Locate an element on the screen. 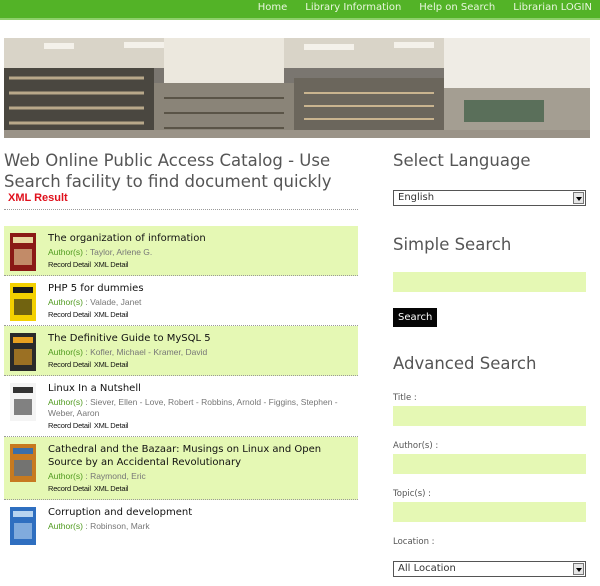  language-select-value: English is located at coordinates (416, 197).